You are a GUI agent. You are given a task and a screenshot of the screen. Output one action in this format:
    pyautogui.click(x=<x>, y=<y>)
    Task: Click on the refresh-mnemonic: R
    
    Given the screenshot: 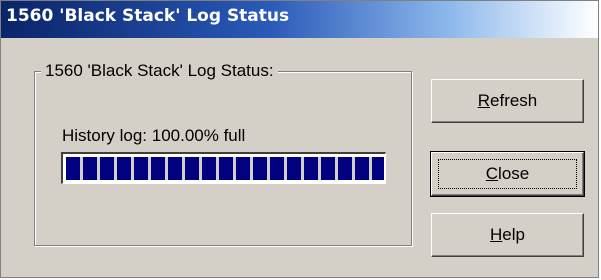 What is the action you would take?
    pyautogui.click(x=484, y=100)
    